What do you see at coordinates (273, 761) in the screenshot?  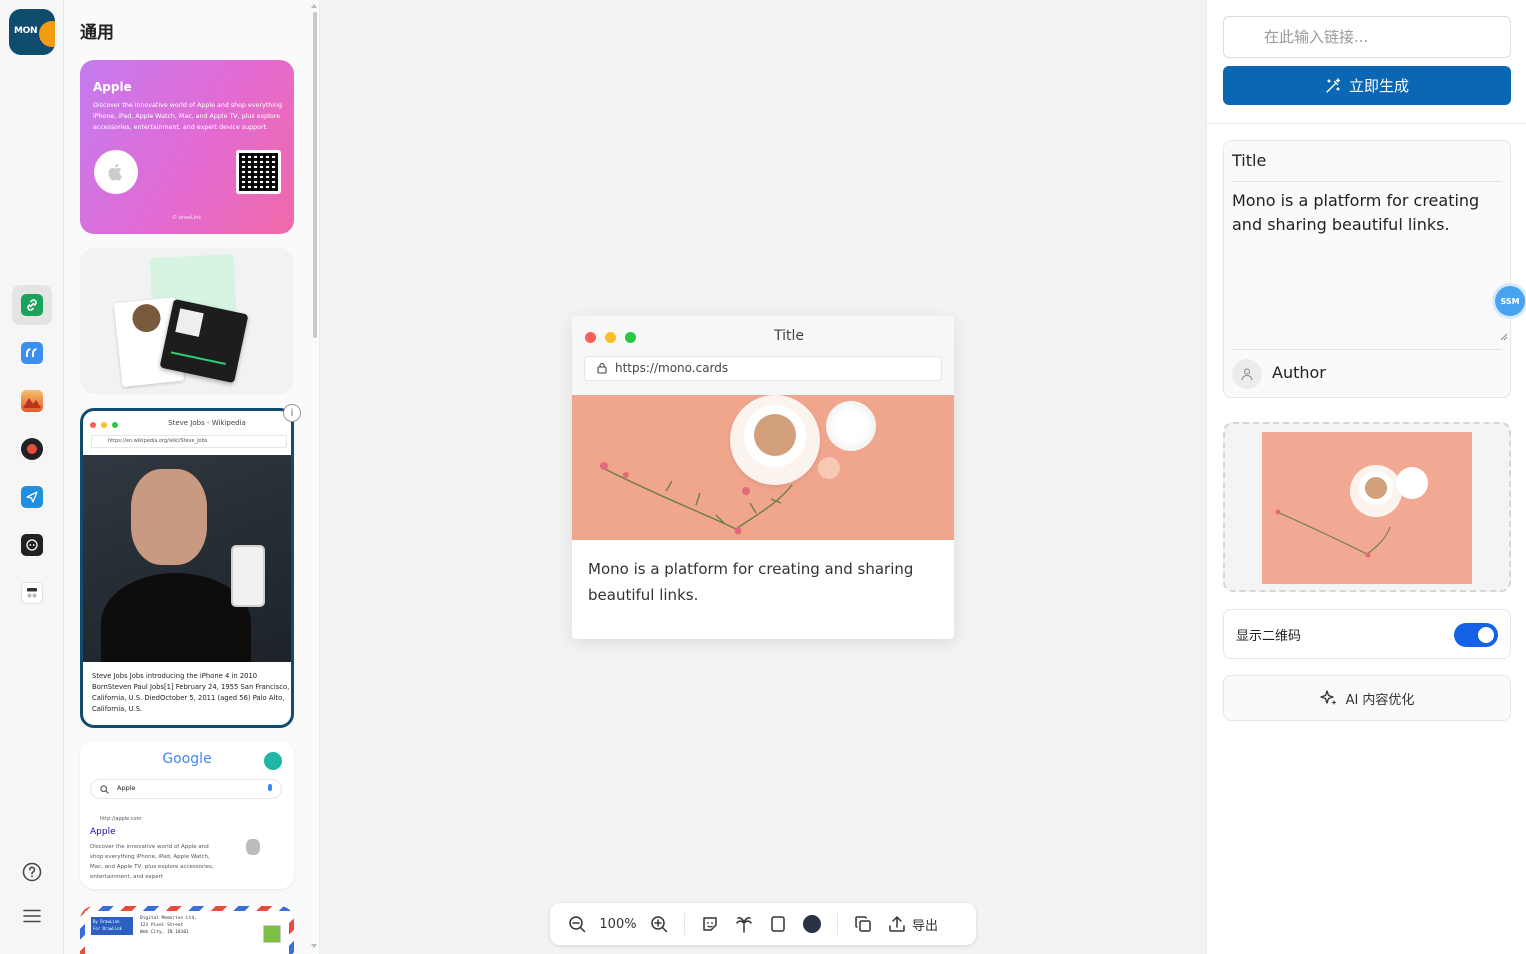 I see `drawlink-badge-icon` at bounding box center [273, 761].